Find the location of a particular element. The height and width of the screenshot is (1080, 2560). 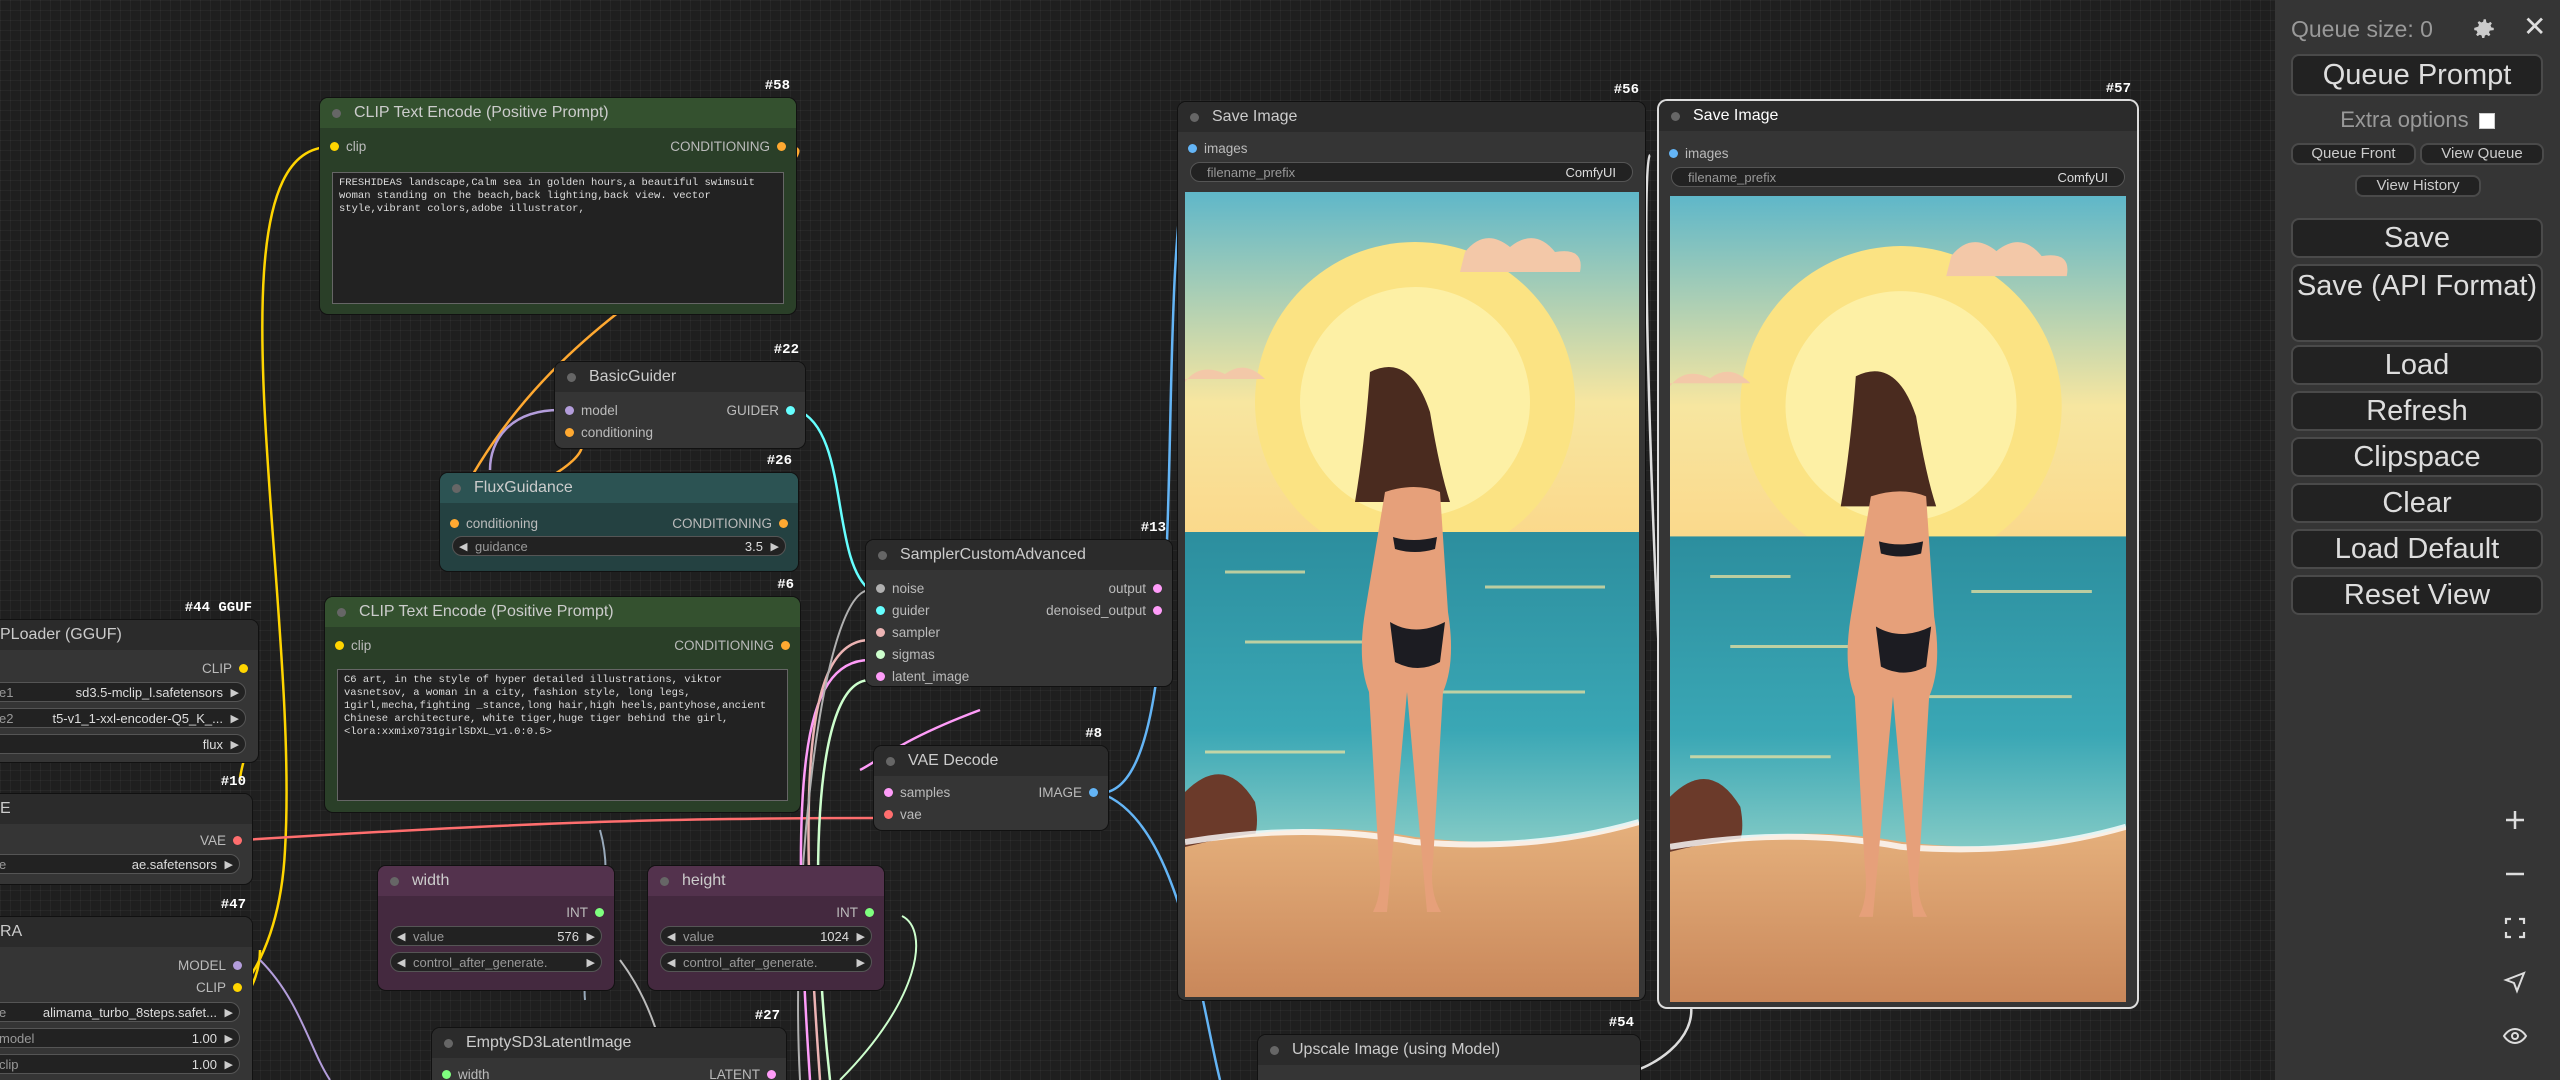

strength-model-widget: model 1.00 ▶ is located at coordinates (120, 1038).